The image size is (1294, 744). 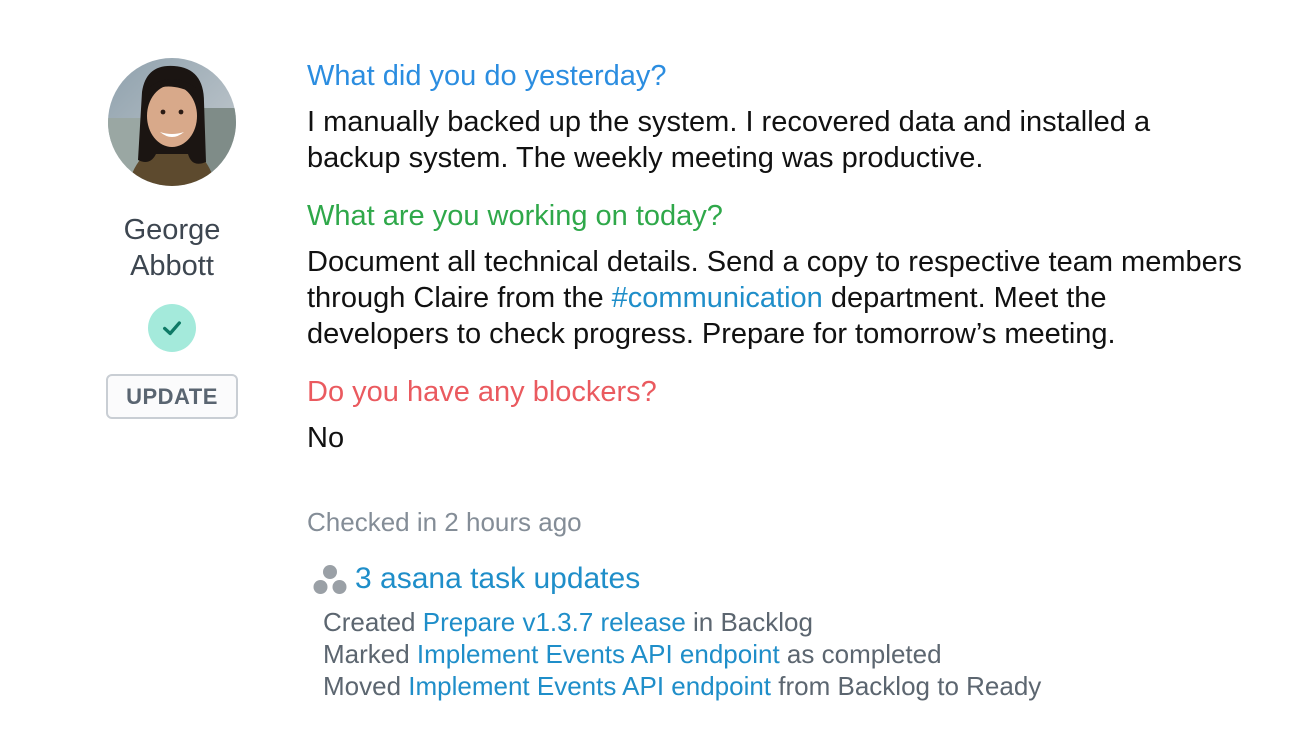 I want to click on avatar, so click(x=172, y=122).